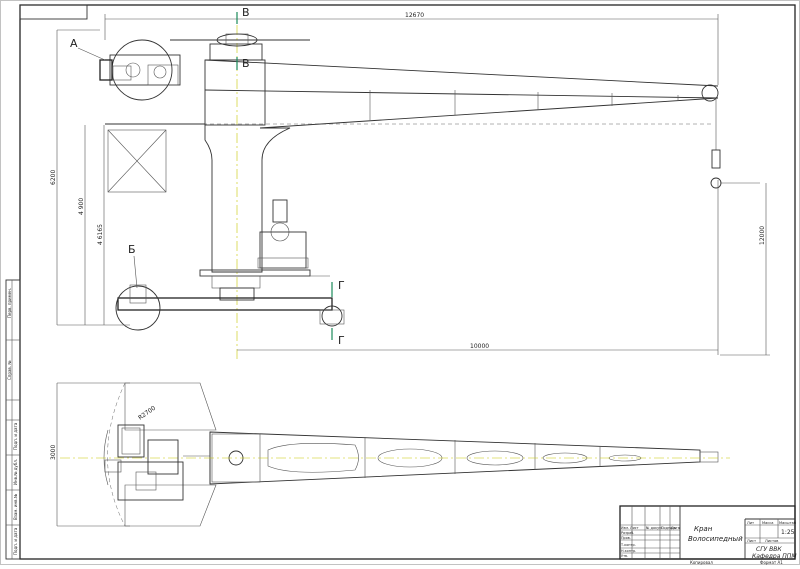 The height and width of the screenshot is (569, 800). Describe the element at coordinates (701, 562) in the screenshot. I see `footer-copied: Копировал` at that location.